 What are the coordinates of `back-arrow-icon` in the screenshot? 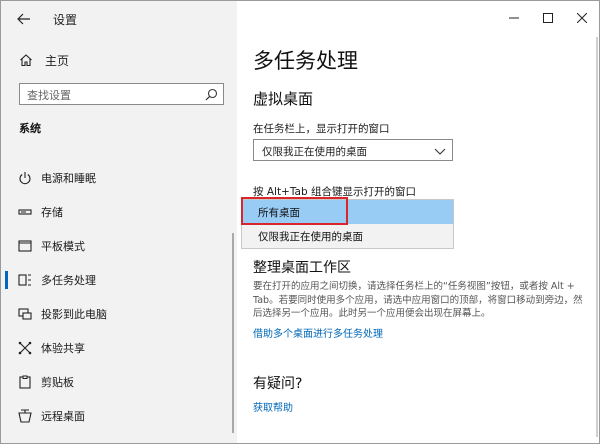 It's located at (23, 19).